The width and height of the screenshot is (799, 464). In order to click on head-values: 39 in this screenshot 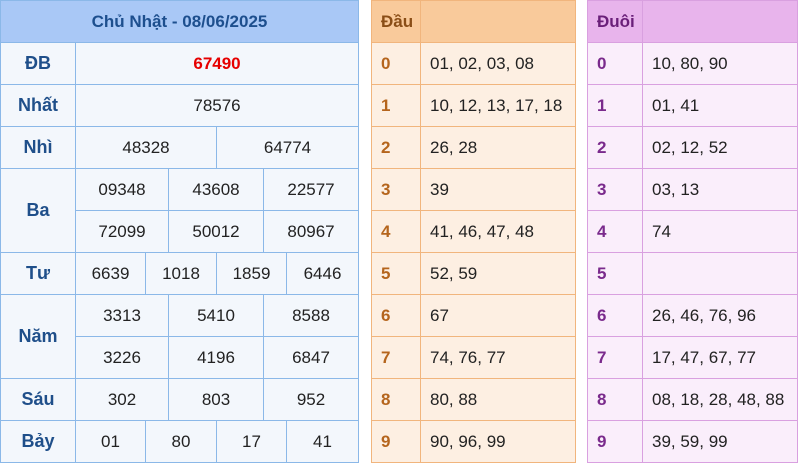, I will do `click(498, 189)`.